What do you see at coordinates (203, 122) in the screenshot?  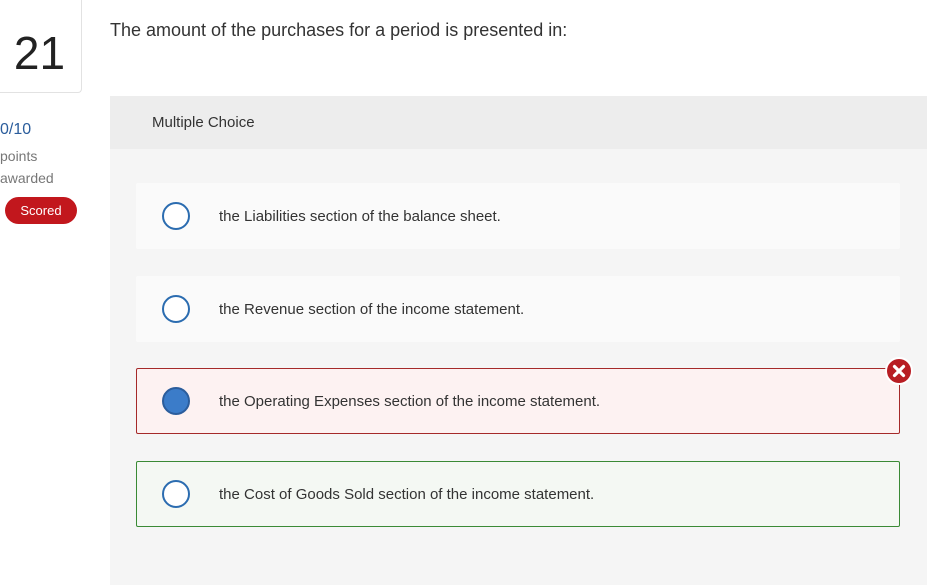 I see `question-type-label: Multiple Choice` at bounding box center [203, 122].